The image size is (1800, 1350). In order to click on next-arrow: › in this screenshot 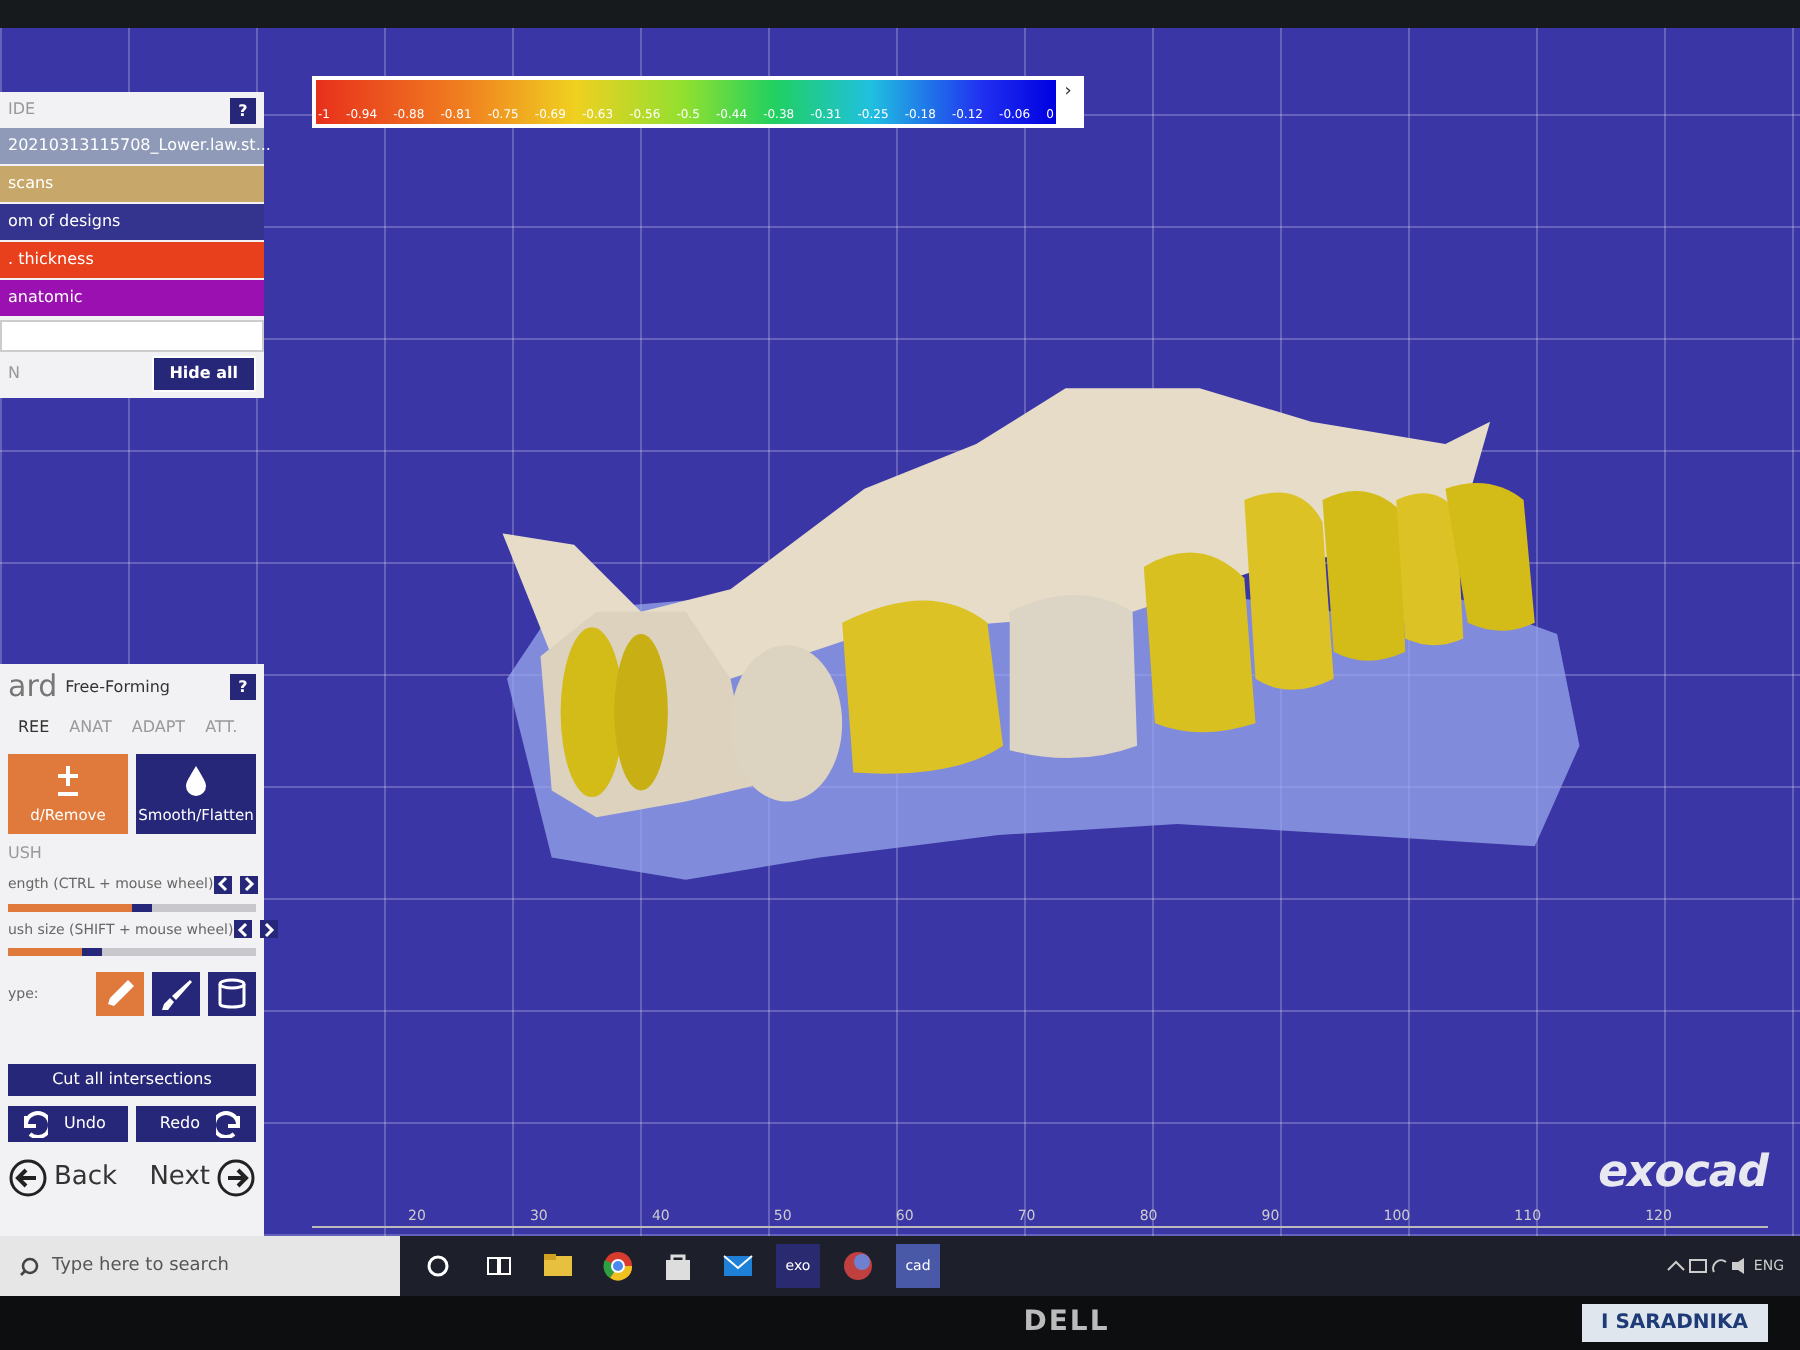, I will do `click(1068, 102)`.